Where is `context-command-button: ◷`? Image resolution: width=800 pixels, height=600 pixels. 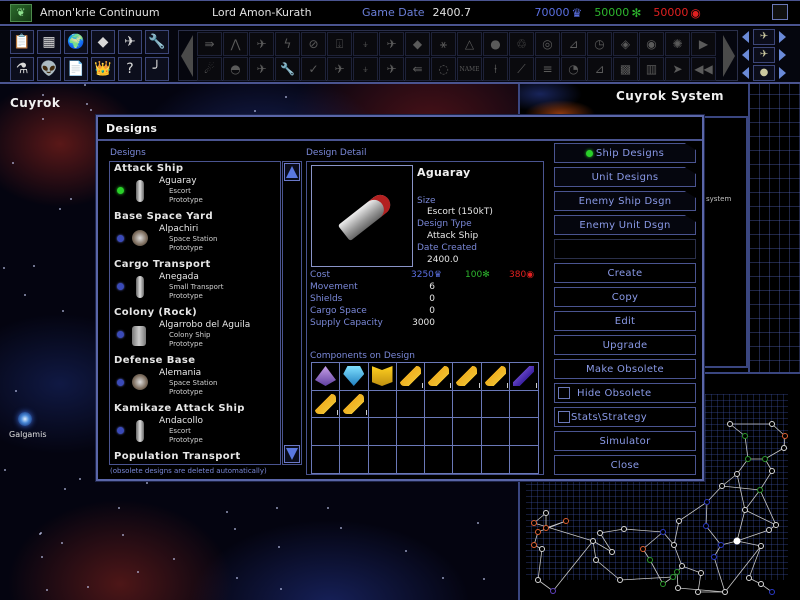 context-command-button: ◷ is located at coordinates (599, 44).